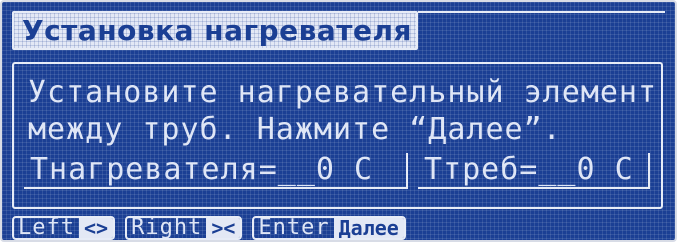  Describe the element at coordinates (541, 12) in the screenshot. I see `title-divider` at that location.